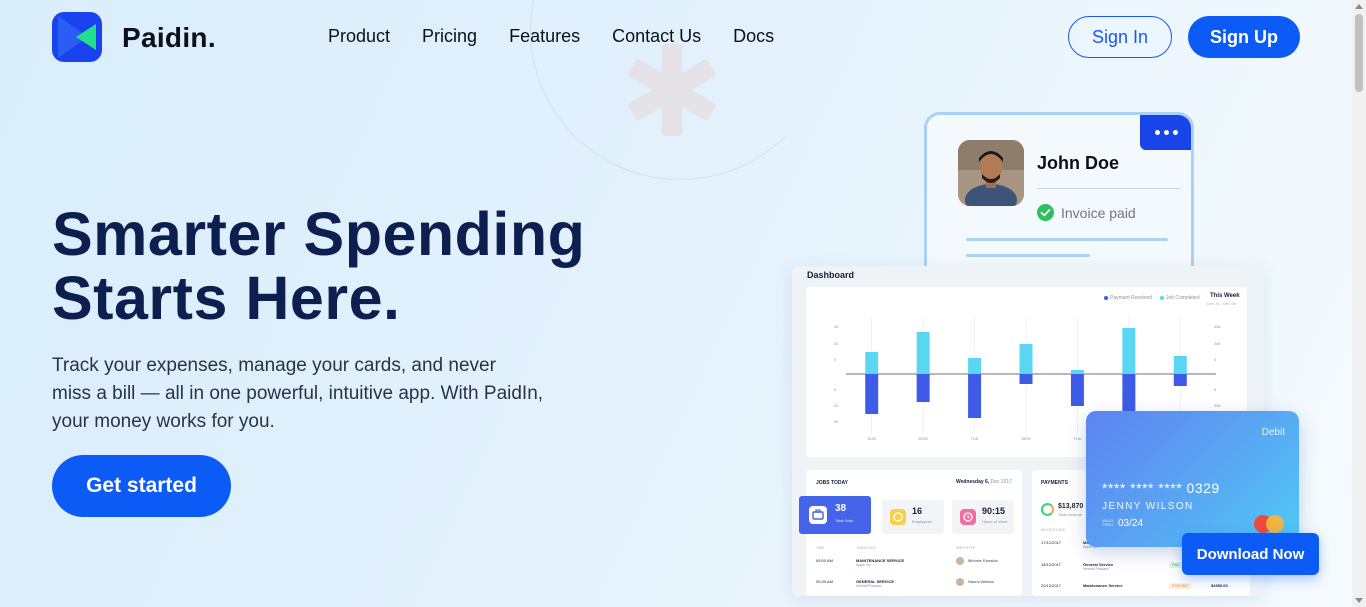  What do you see at coordinates (656, 36) in the screenshot?
I see `nav-contact-us: Contact Us` at bounding box center [656, 36].